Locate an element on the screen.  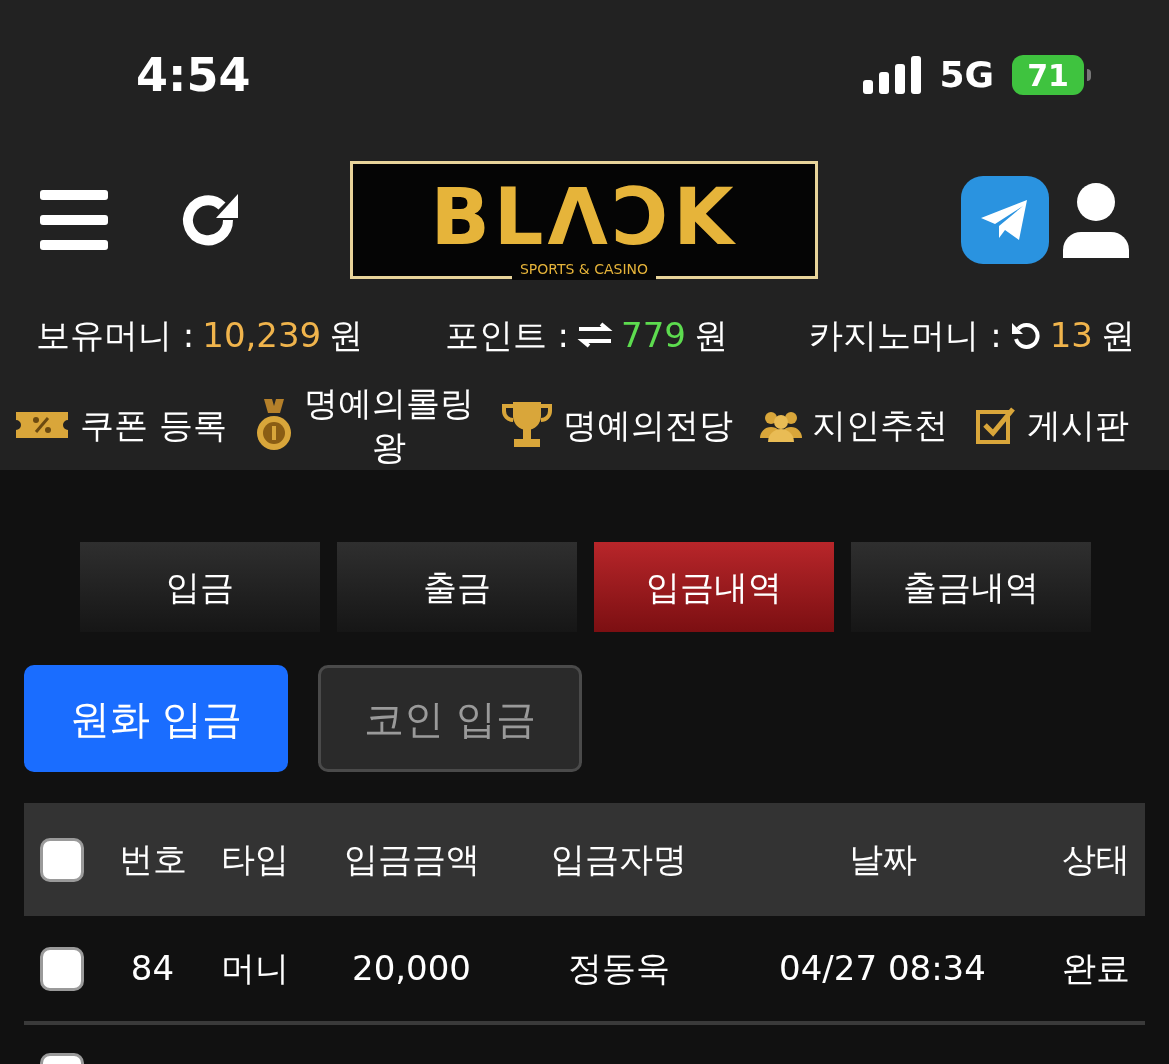
telegram-icon is located at coordinates (1005, 220).